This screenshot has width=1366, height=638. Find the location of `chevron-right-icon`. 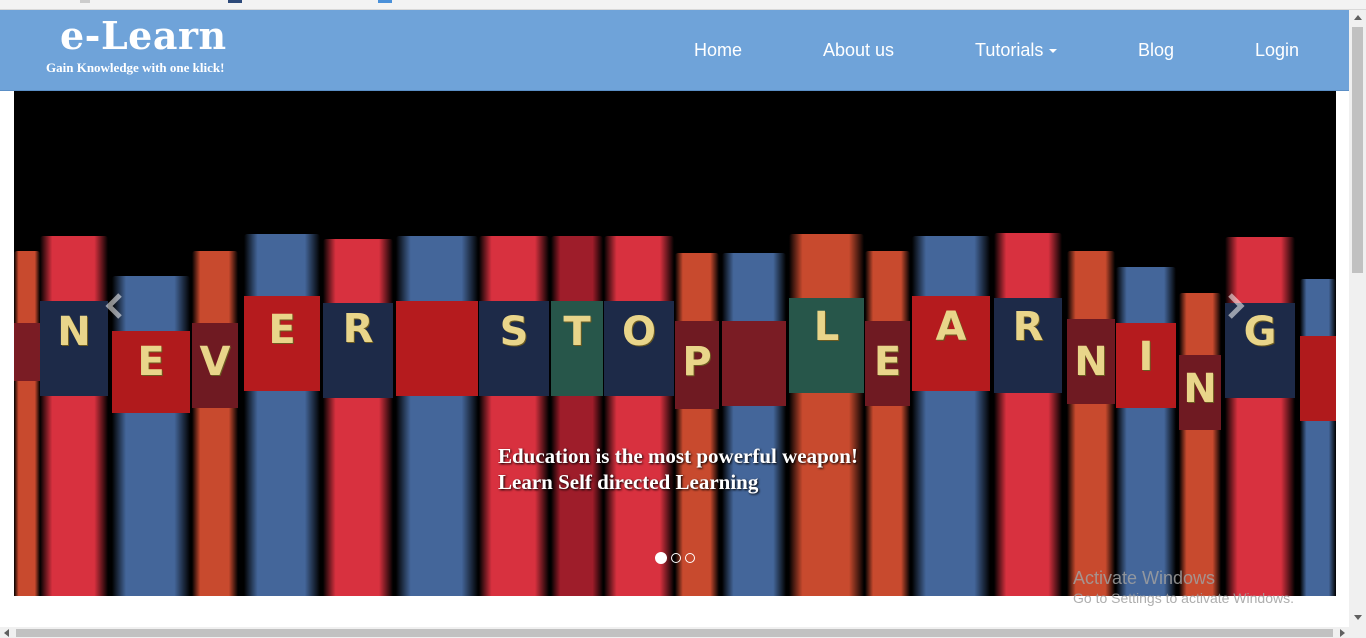

chevron-right-icon is located at coordinates (1236, 306).